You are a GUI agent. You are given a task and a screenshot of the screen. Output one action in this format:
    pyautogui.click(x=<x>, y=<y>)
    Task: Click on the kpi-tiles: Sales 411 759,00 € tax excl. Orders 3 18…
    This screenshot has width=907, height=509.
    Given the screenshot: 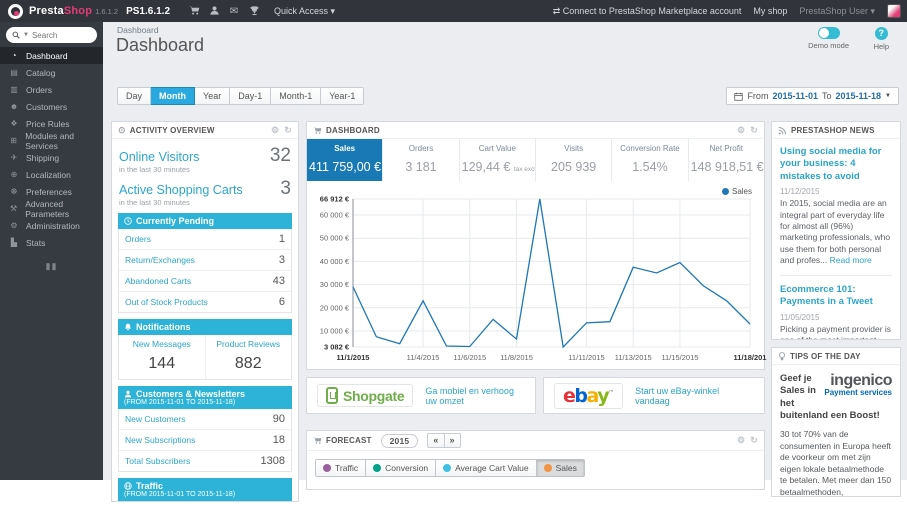 What is the action you would take?
    pyautogui.click(x=535, y=160)
    